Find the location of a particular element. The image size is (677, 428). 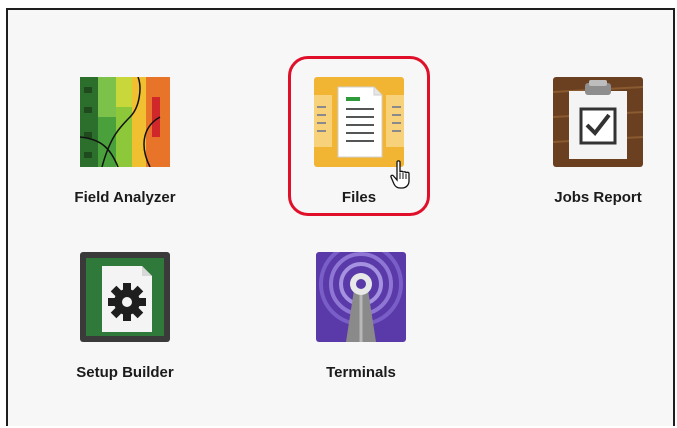

files-icon is located at coordinates (359, 122).